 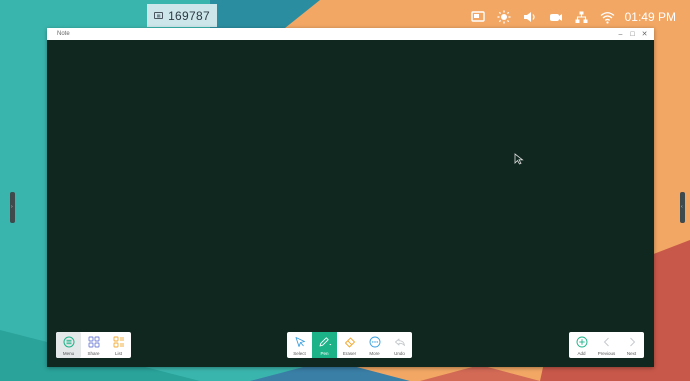 I want to click on select-button: Select, so click(x=299, y=345).